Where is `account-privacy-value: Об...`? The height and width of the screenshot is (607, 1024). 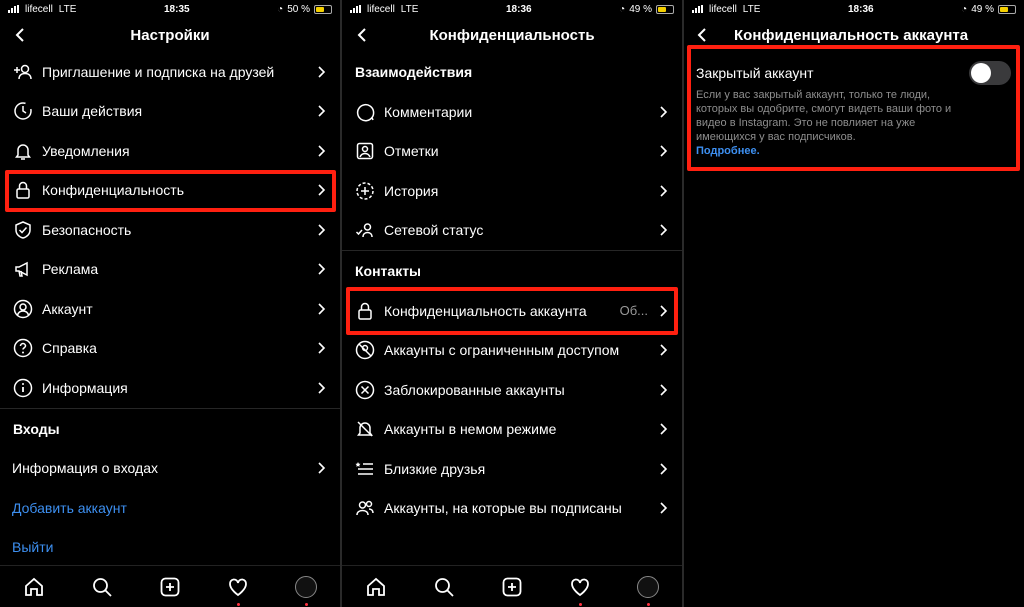
account-privacy-value: Об... is located at coordinates (633, 311).